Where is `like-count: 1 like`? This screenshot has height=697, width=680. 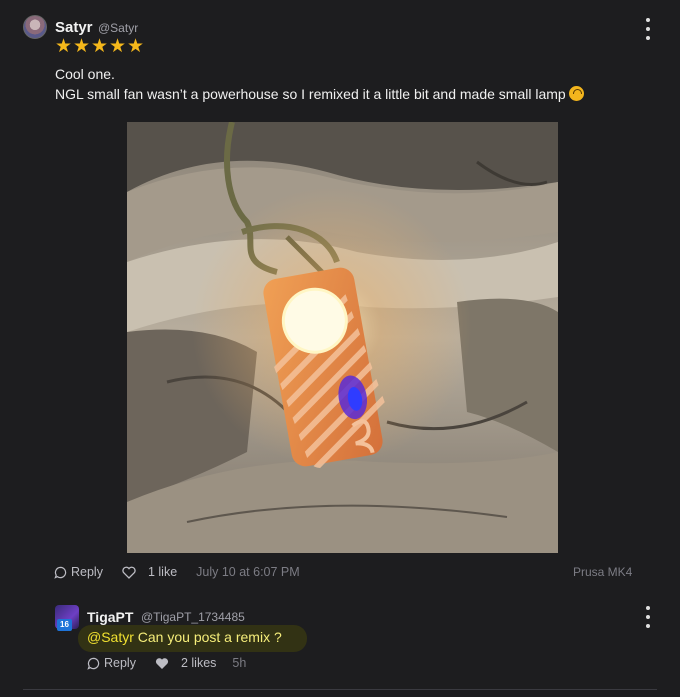
like-count: 1 like is located at coordinates (162, 572).